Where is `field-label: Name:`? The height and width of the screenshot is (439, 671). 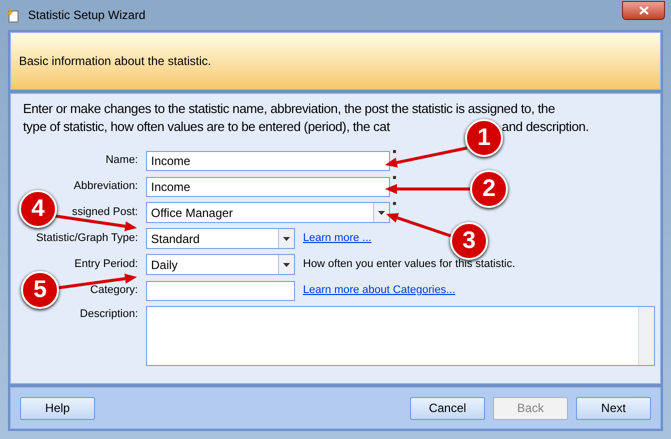 field-label: Name: is located at coordinates (122, 160).